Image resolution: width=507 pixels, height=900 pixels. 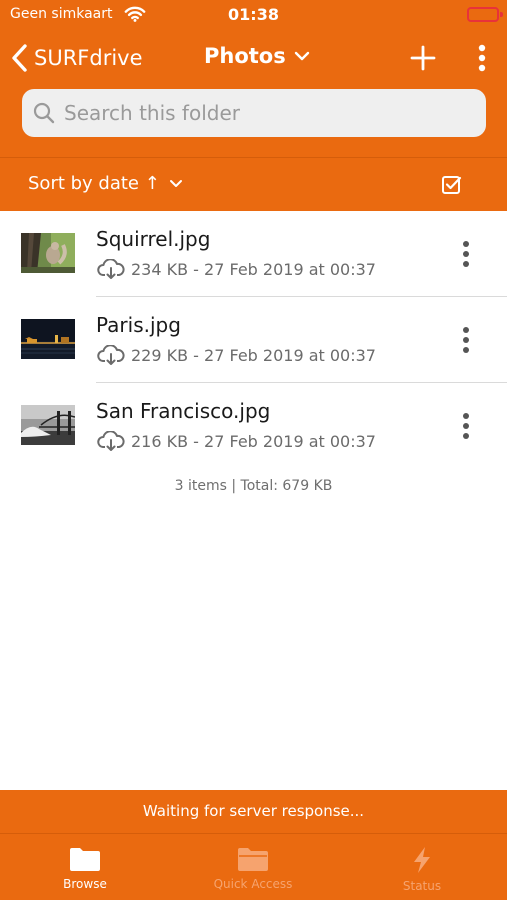 I want to click on folder-icon, so click(x=85, y=859).